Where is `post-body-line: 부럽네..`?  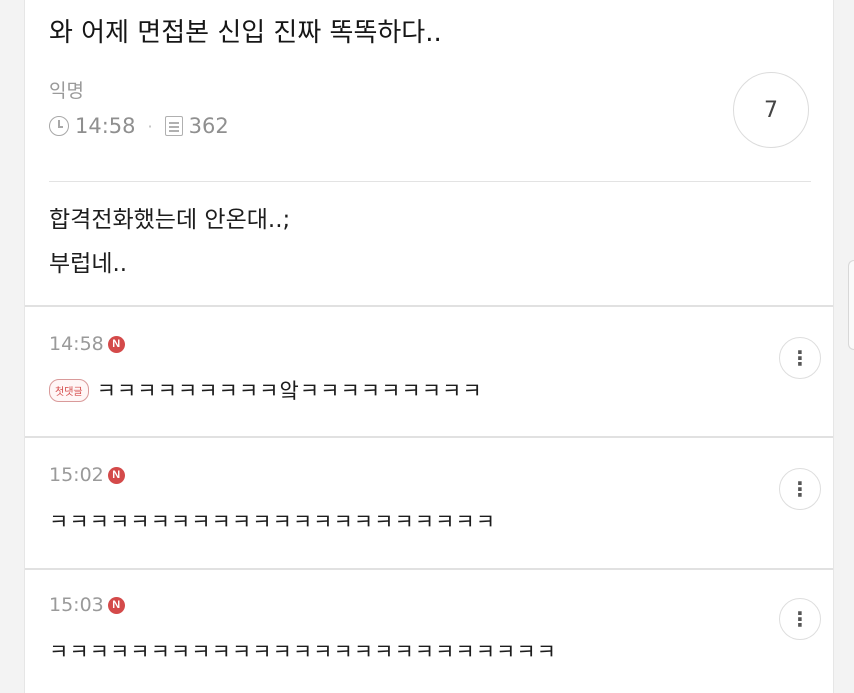
post-body-line: 부럽네.. is located at coordinates (88, 264).